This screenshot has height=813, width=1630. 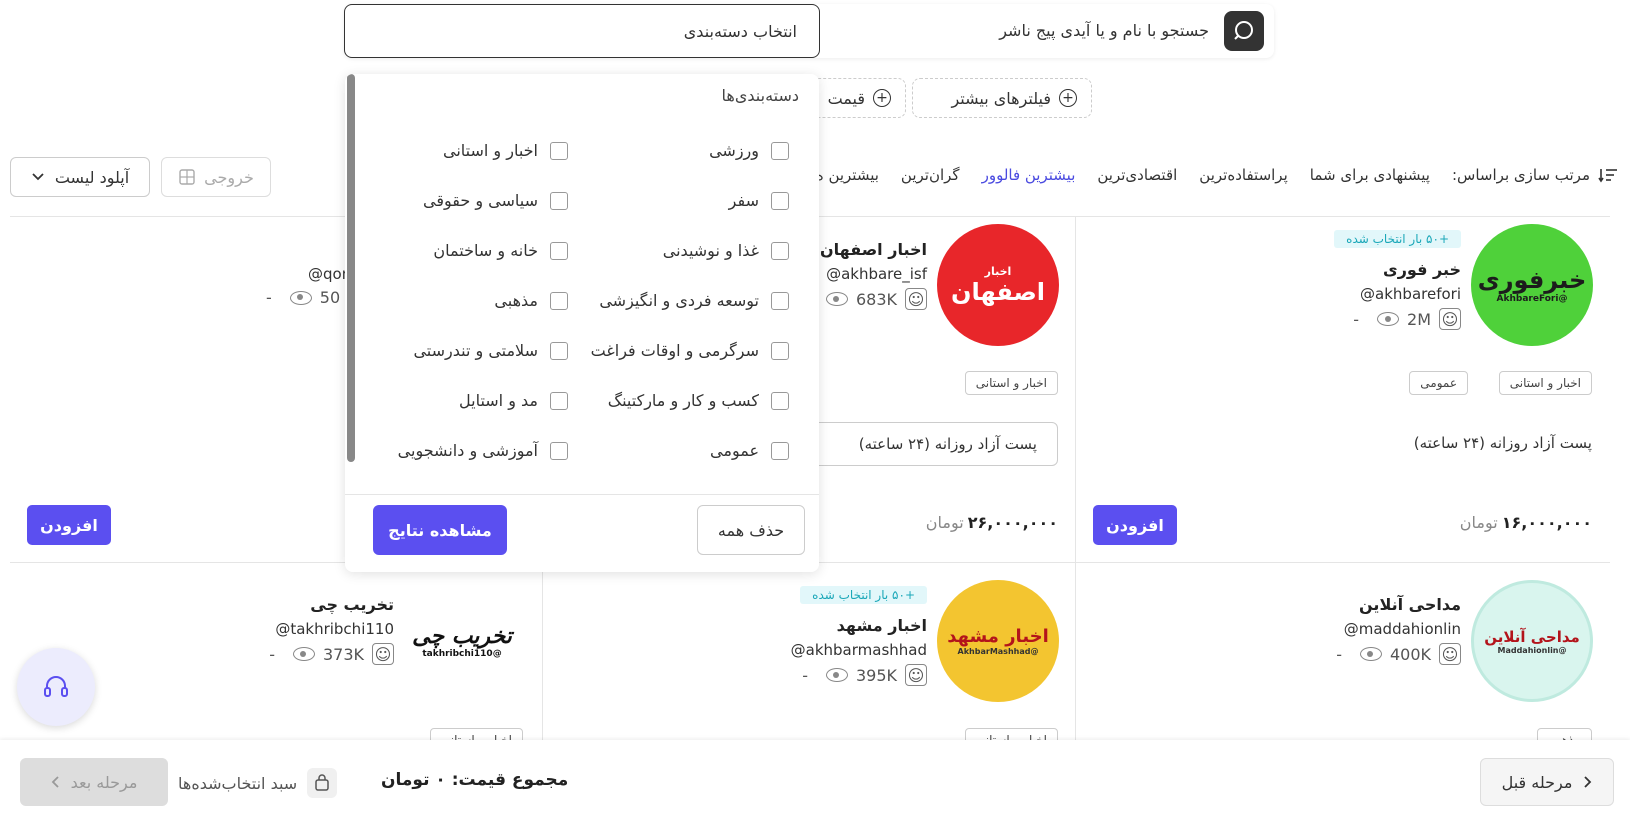 What do you see at coordinates (92, 177) in the screenshot?
I see `upload-list-label: آپلود لیست` at bounding box center [92, 177].